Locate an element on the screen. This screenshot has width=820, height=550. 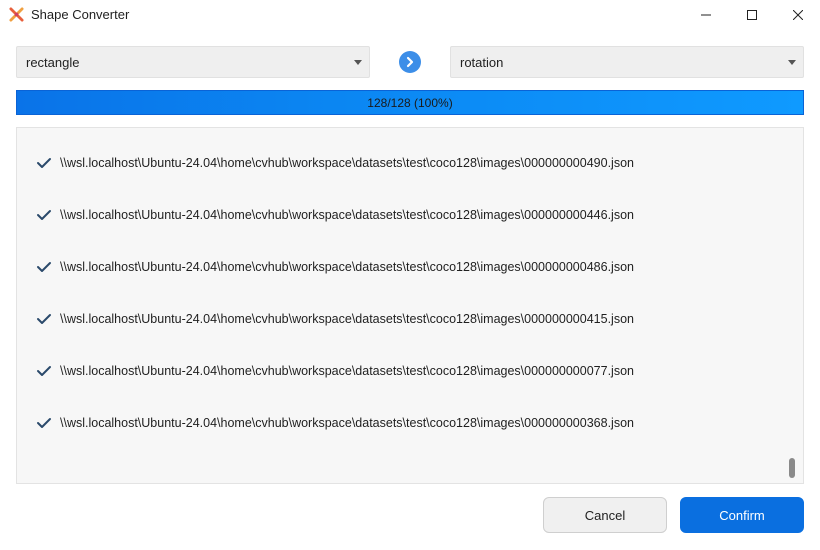
source-shape-select: rectangle is located at coordinates (193, 62).